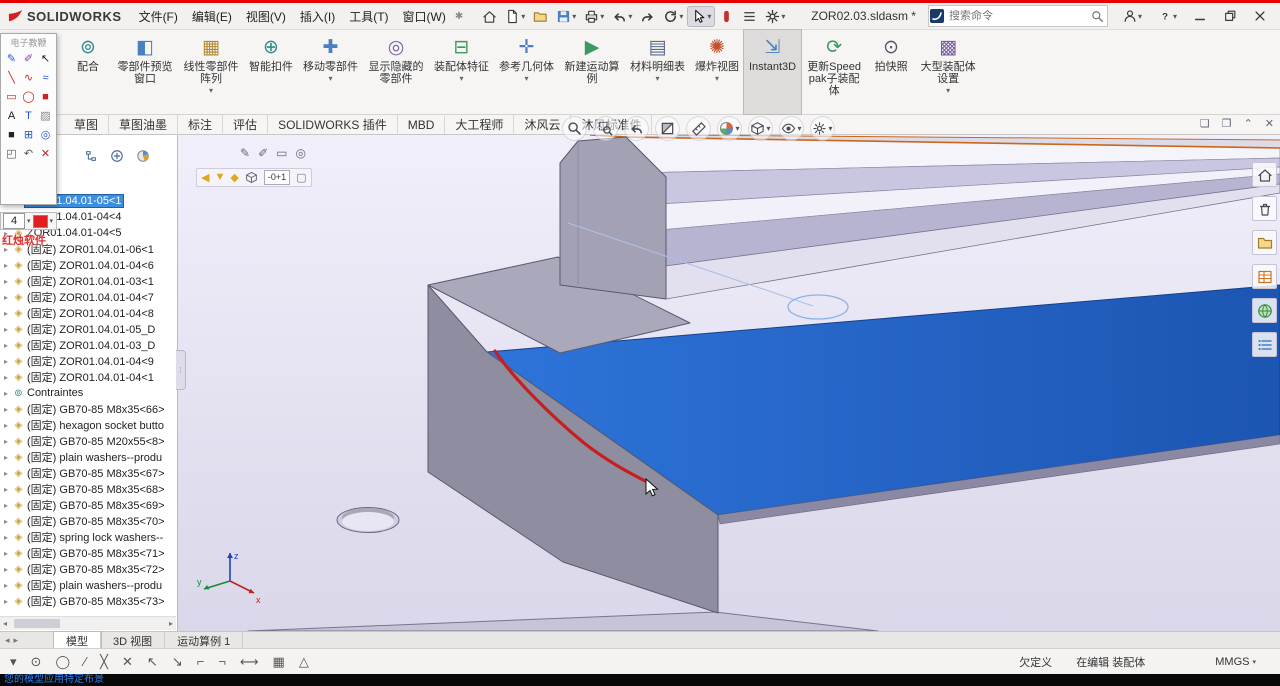 The image size is (1280, 686). Describe the element at coordinates (11, 115) in the screenshot. I see `text-icon: A` at that location.